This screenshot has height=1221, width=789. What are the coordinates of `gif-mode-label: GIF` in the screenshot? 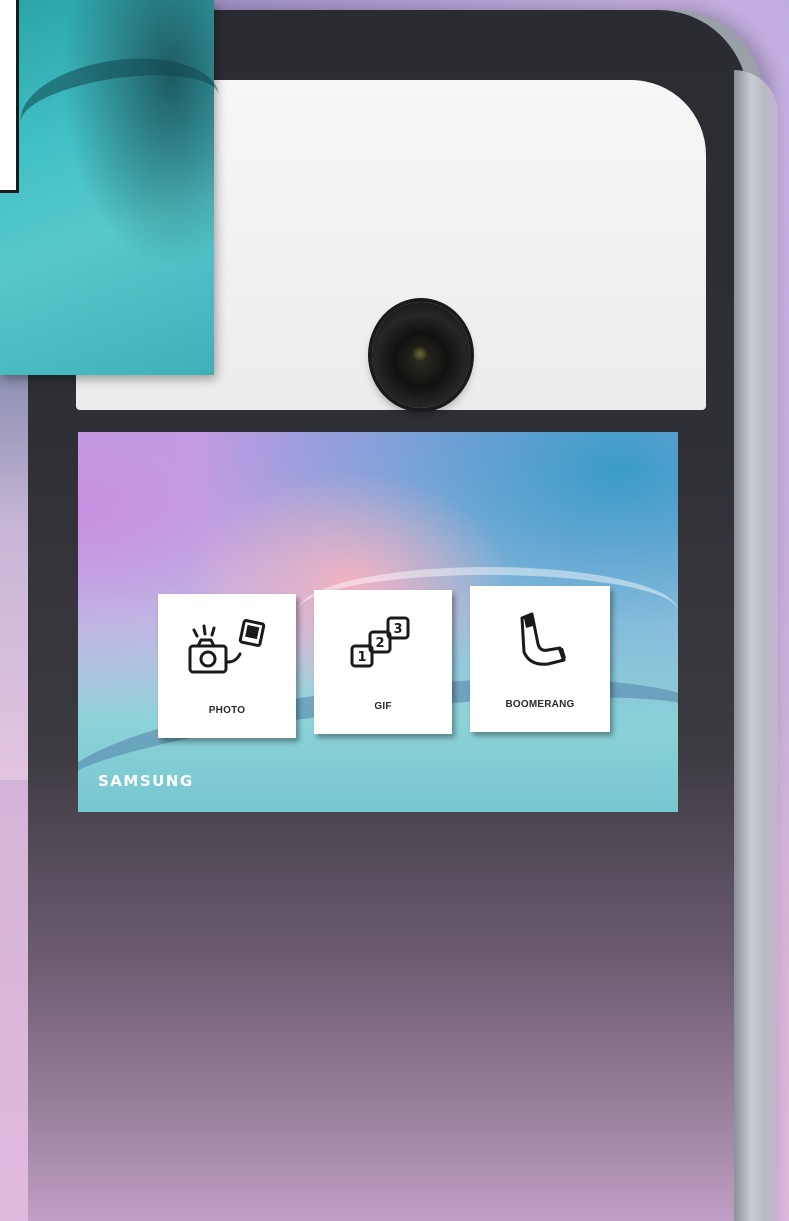 It's located at (383, 706).